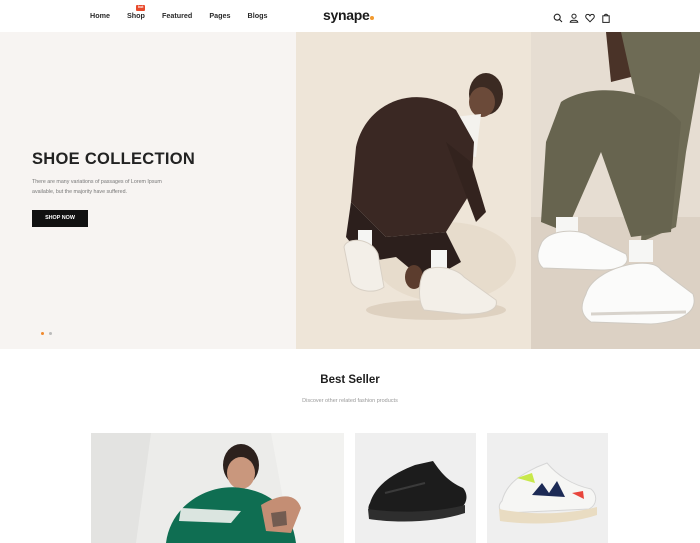  I want to click on logo-text: synape, so click(346, 15).